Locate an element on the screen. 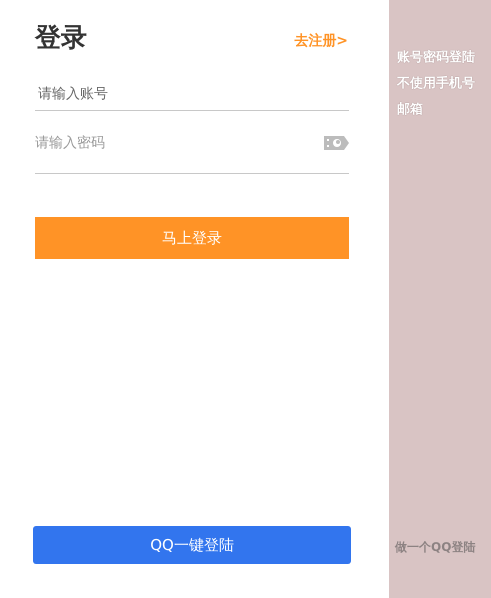 The image size is (491, 598). note-text: 账号密码登陆 is located at coordinates (436, 57).